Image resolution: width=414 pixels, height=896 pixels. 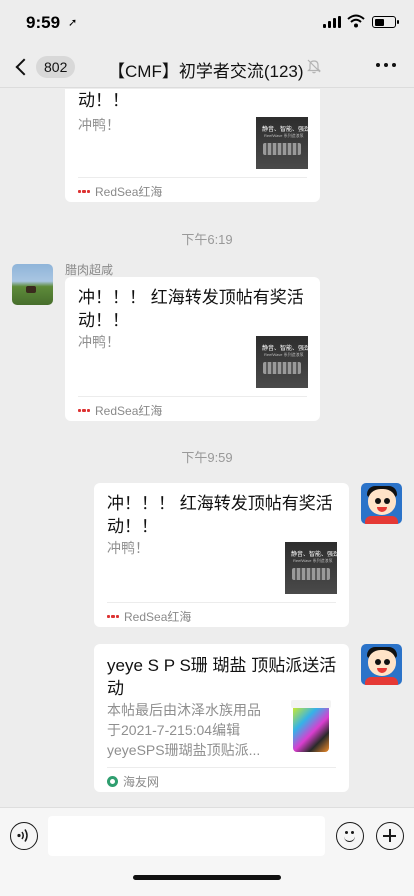 What do you see at coordinates (314, 66) in the screenshot?
I see `bell-slash-icon` at bounding box center [314, 66].